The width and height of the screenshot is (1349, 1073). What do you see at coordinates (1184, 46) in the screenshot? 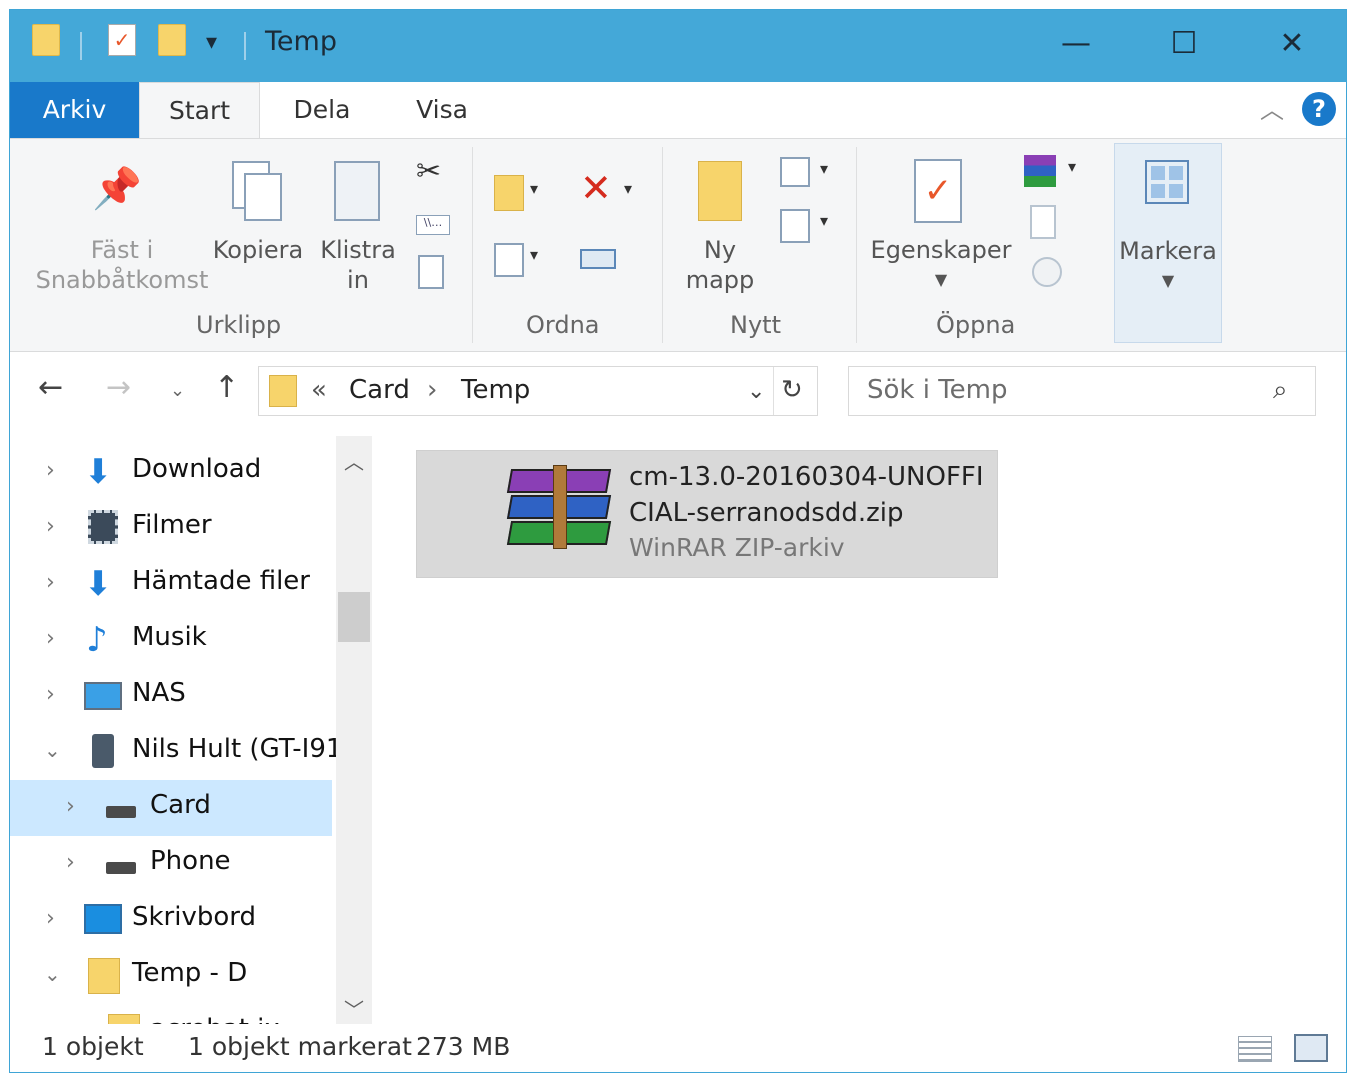
I see `maximize-button: ☐` at bounding box center [1184, 46].